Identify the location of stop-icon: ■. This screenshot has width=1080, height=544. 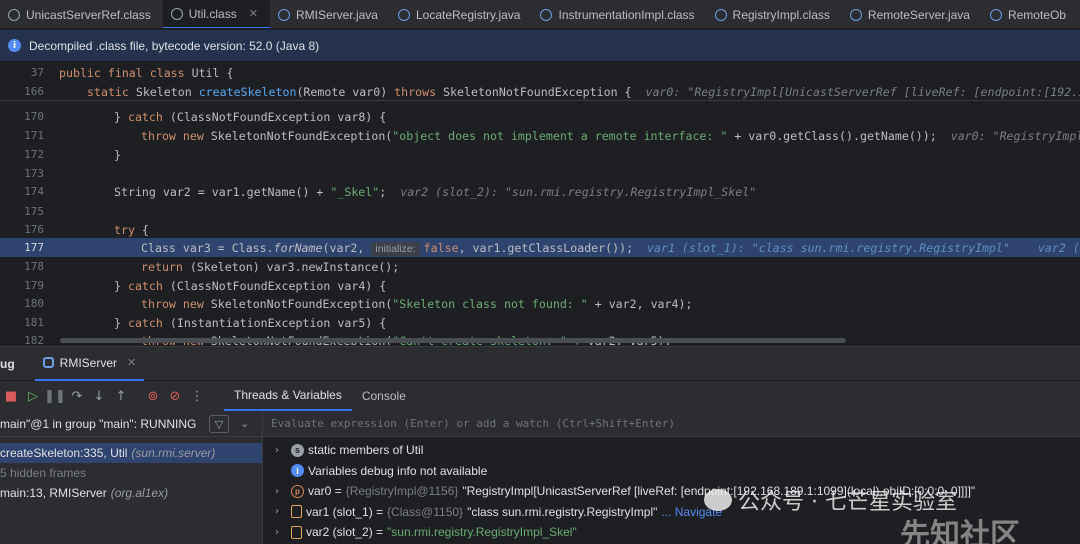
(11, 396).